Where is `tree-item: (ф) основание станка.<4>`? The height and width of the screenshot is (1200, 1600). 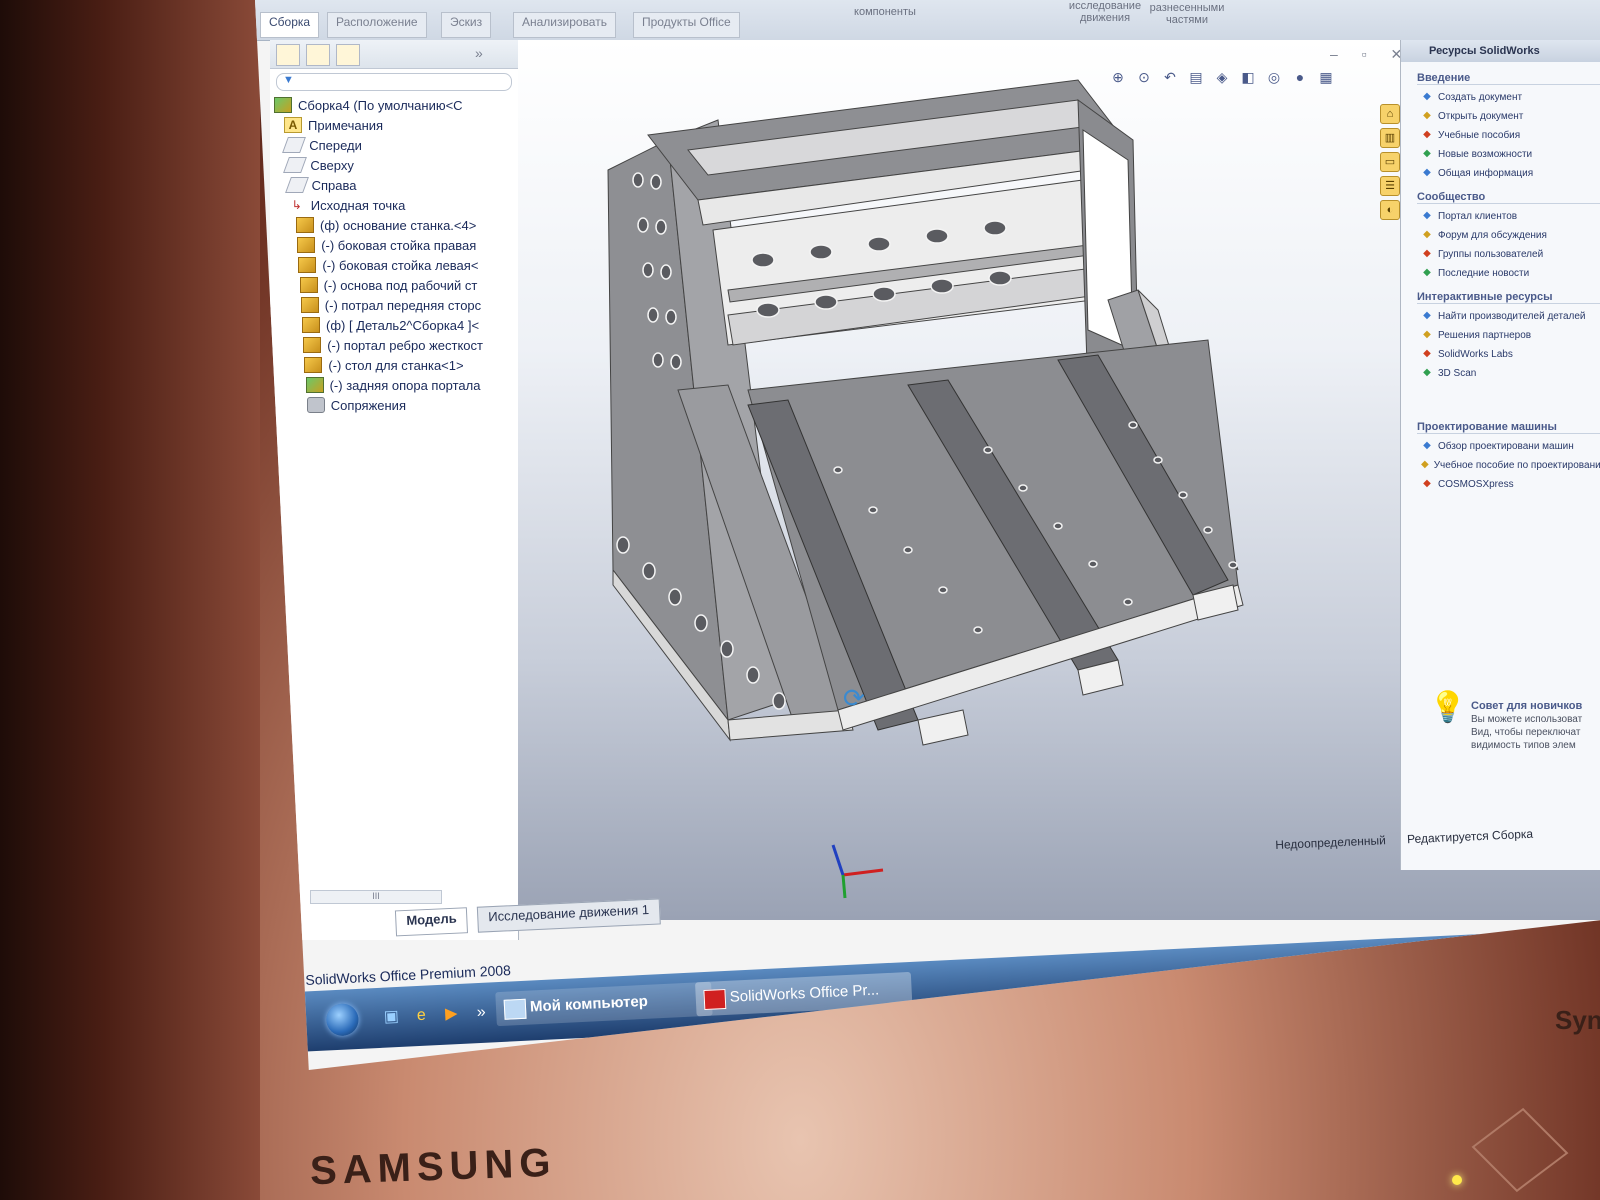 tree-item: (ф) основание станка.<4> is located at coordinates (394, 225).